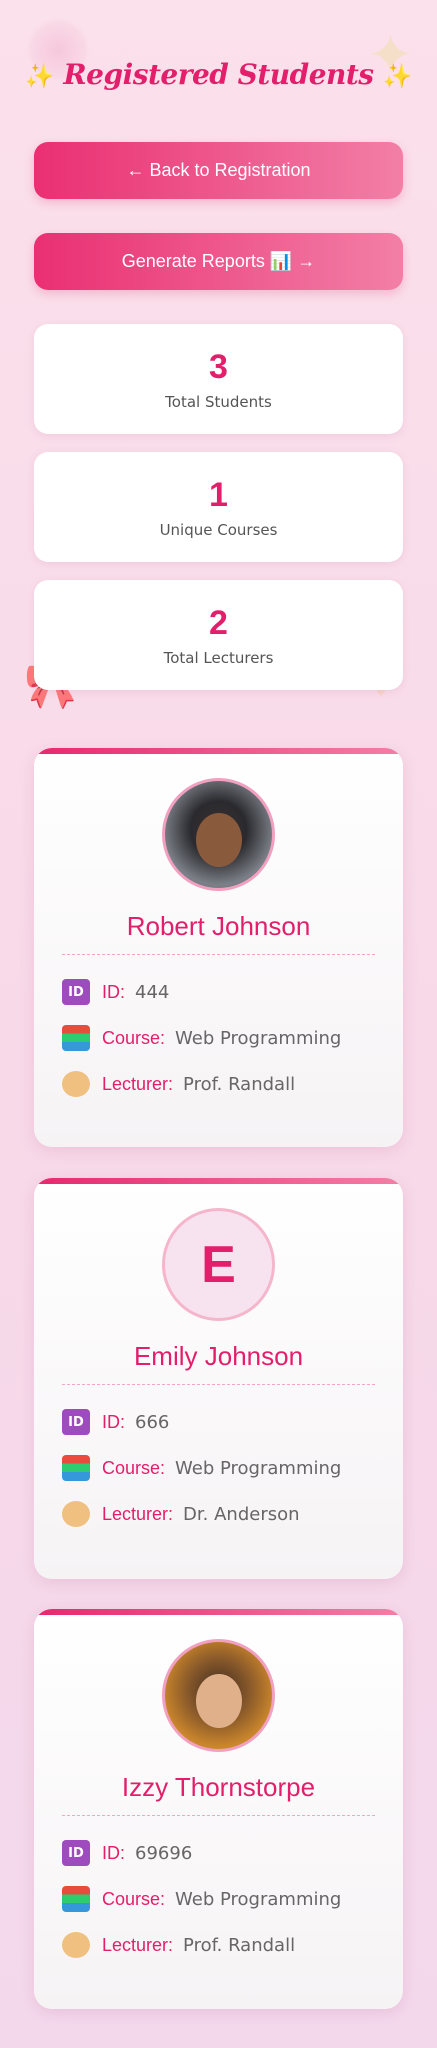 This screenshot has width=437, height=2048. What do you see at coordinates (218, 926) in the screenshot?
I see `student-name: Robert Johnson` at bounding box center [218, 926].